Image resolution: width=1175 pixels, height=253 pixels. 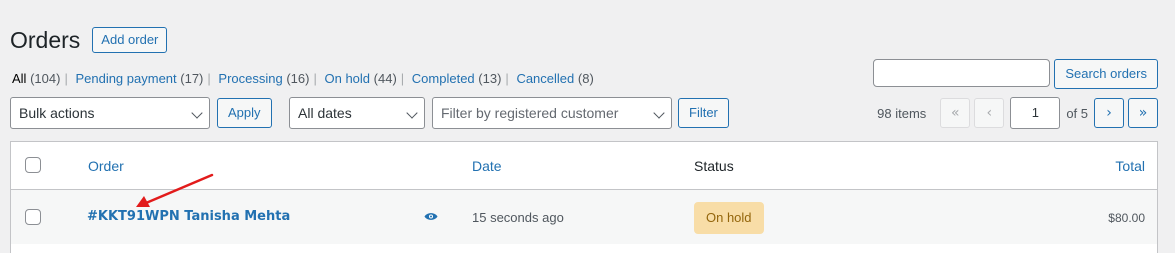 I want to click on eye-icon, so click(x=431, y=216).